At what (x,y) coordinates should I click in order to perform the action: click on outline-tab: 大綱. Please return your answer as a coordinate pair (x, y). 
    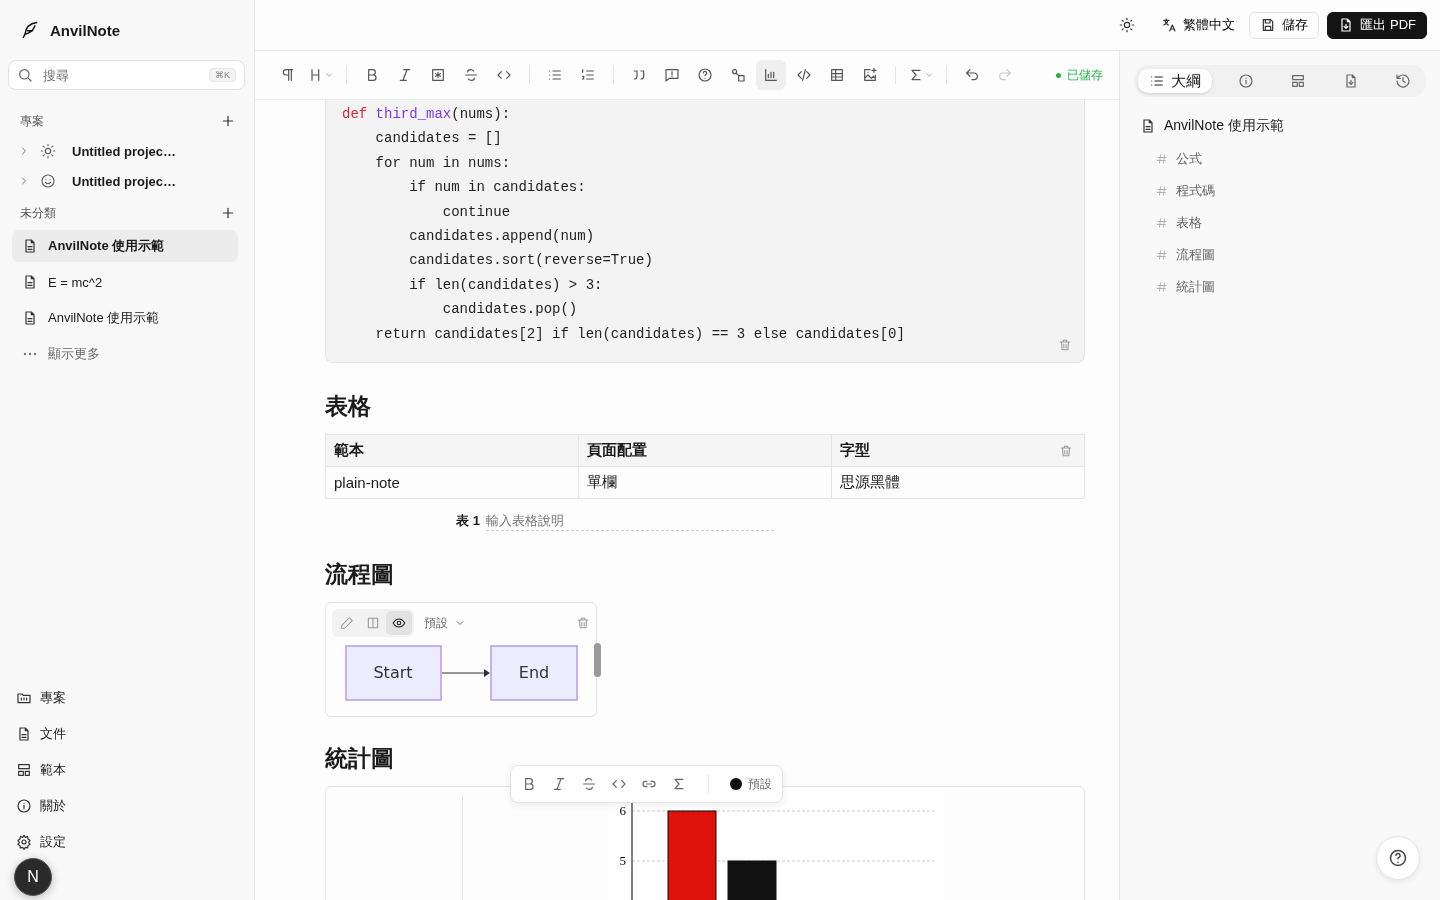
    Looking at the image, I should click on (1175, 81).